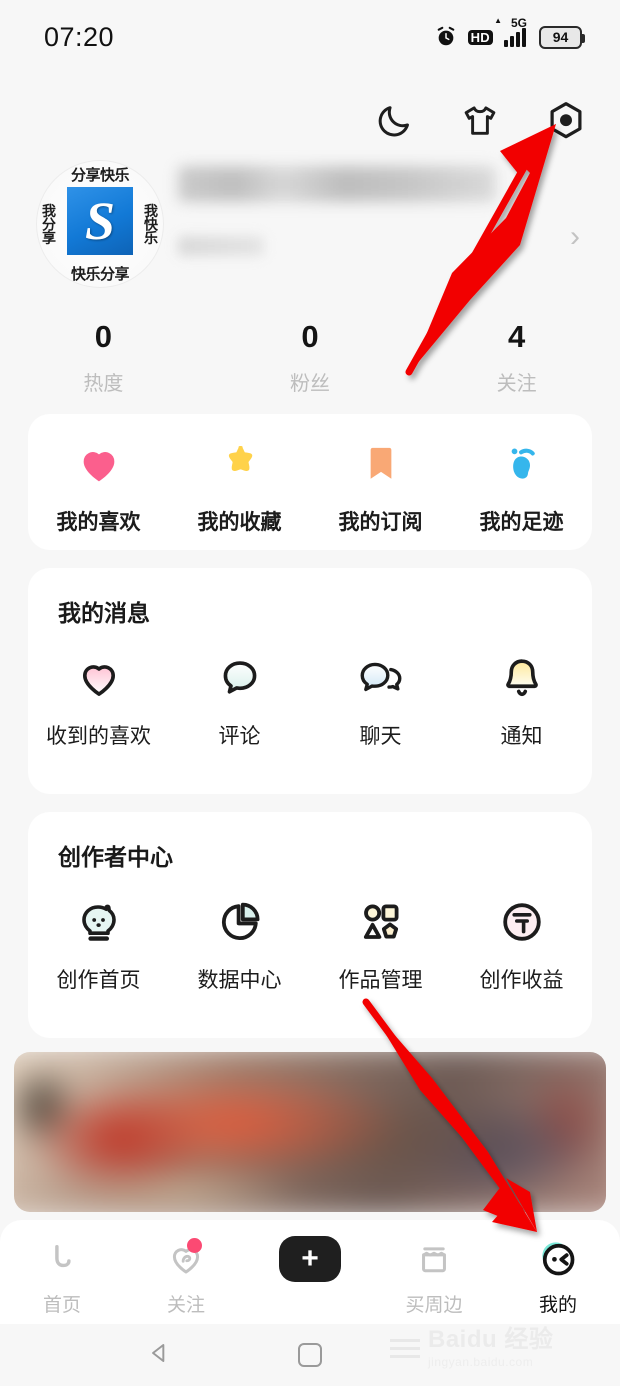 The width and height of the screenshot is (620, 1386). What do you see at coordinates (100, 274) in the screenshot?
I see `avatar-text-bottom: 快乐分享` at bounding box center [100, 274].